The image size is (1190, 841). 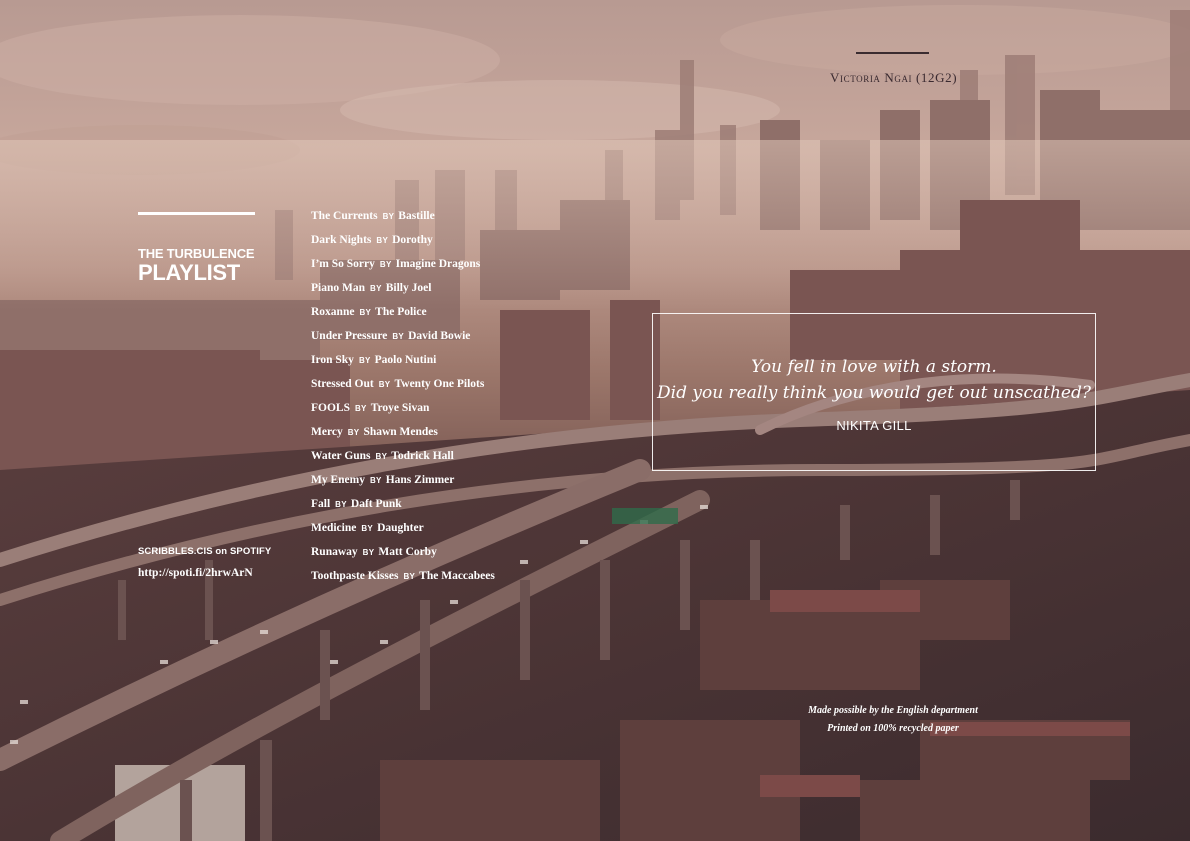 What do you see at coordinates (420, 480) in the screenshot?
I see `track-artist: Hans Zimmer` at bounding box center [420, 480].